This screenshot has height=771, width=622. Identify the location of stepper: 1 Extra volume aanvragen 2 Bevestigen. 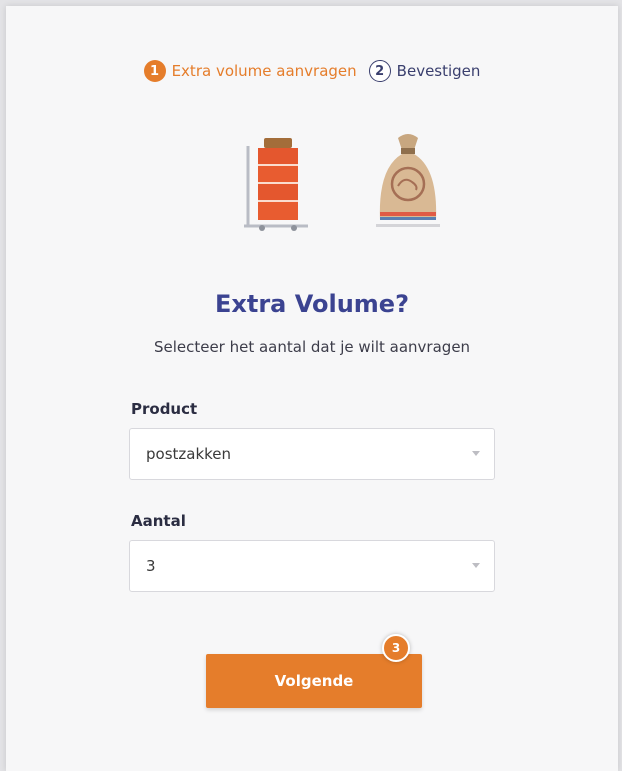
(312, 71).